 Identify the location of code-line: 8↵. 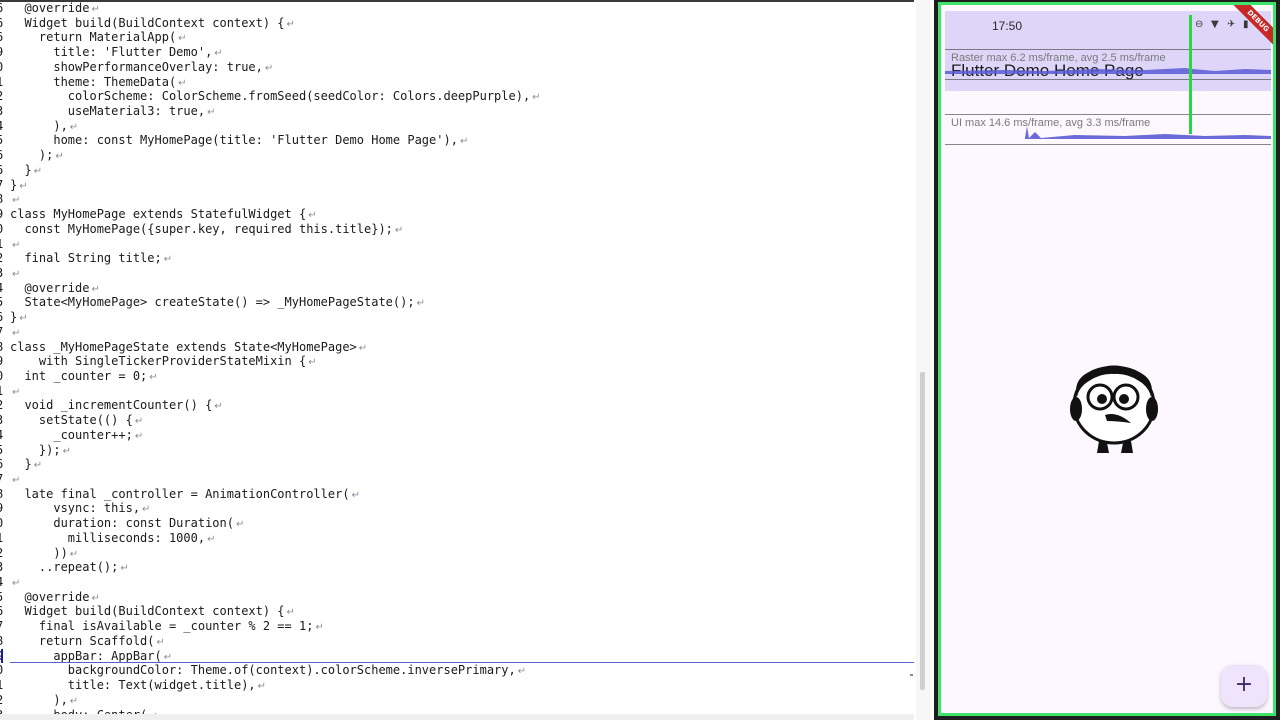
(457, 199).